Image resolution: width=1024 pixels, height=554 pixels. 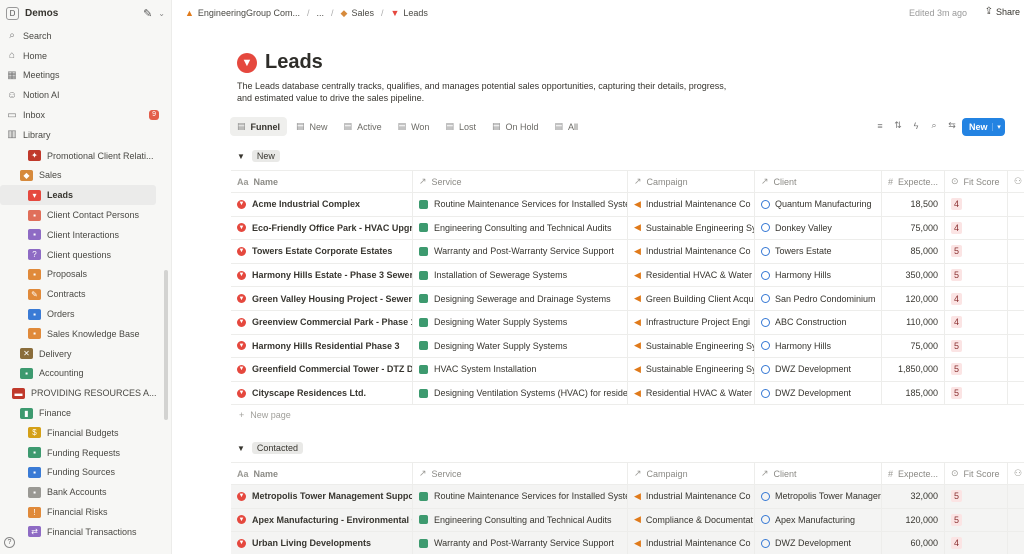 I want to click on sidebar-page-item: ▮ Finance, so click(x=85, y=413).